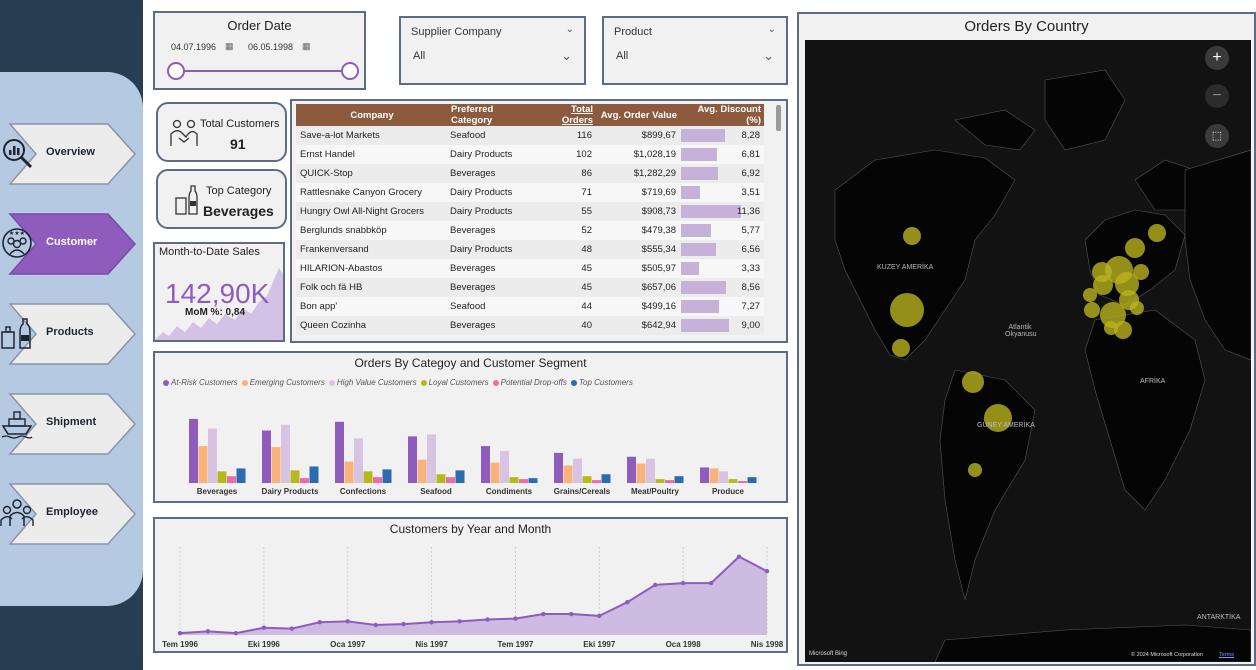 This screenshot has height=670, width=1256. What do you see at coordinates (459, 382) in the screenshot?
I see `legend-item: Loyal Customers` at bounding box center [459, 382].